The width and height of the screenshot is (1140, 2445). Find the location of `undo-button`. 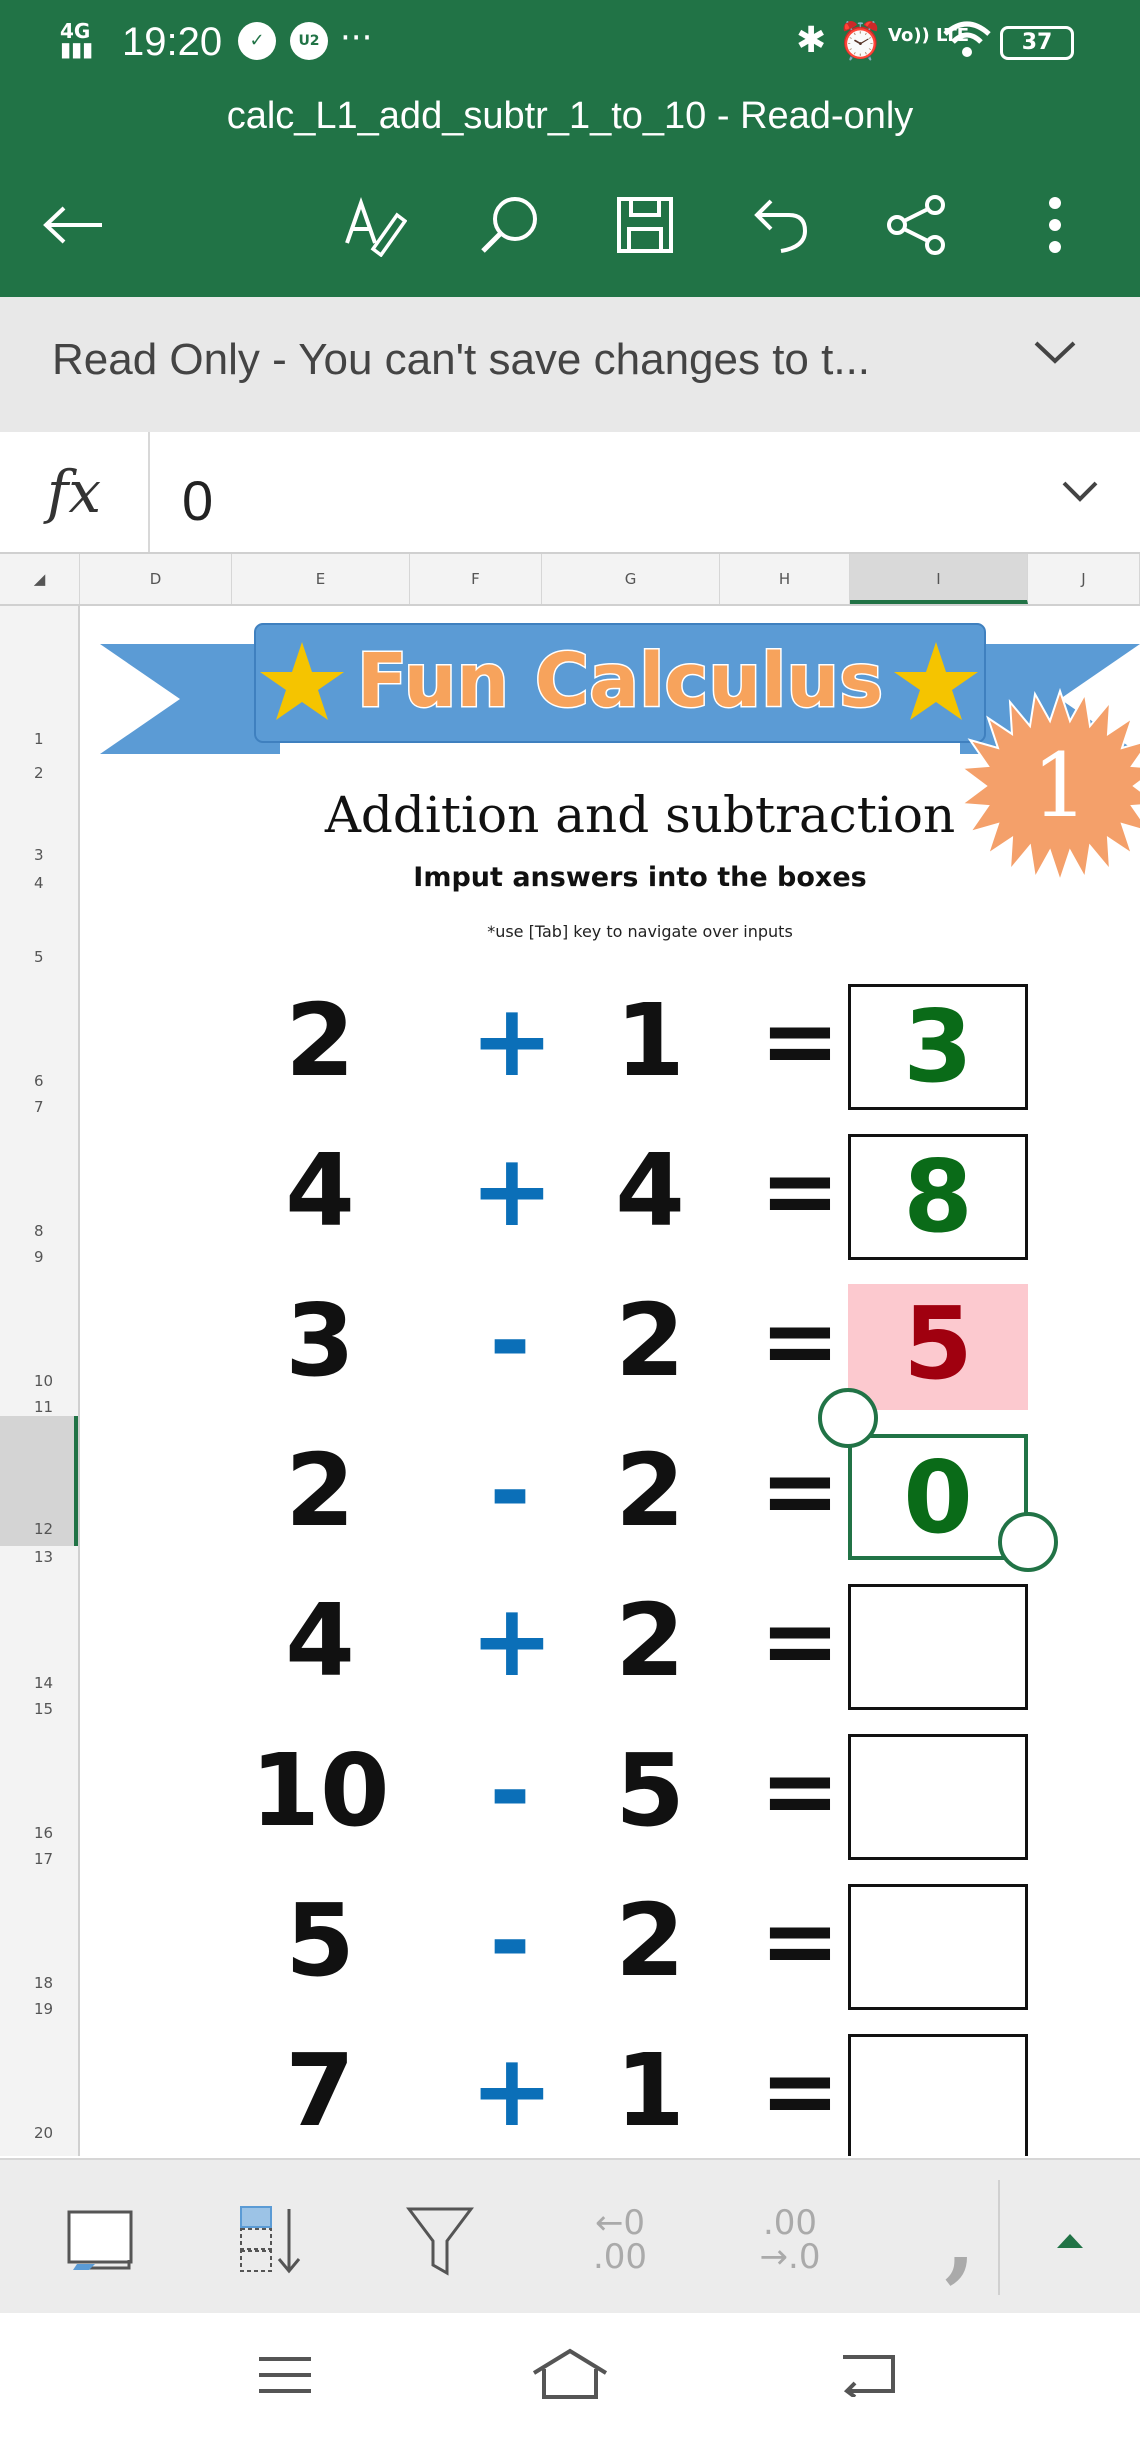

undo-button is located at coordinates (781, 225).